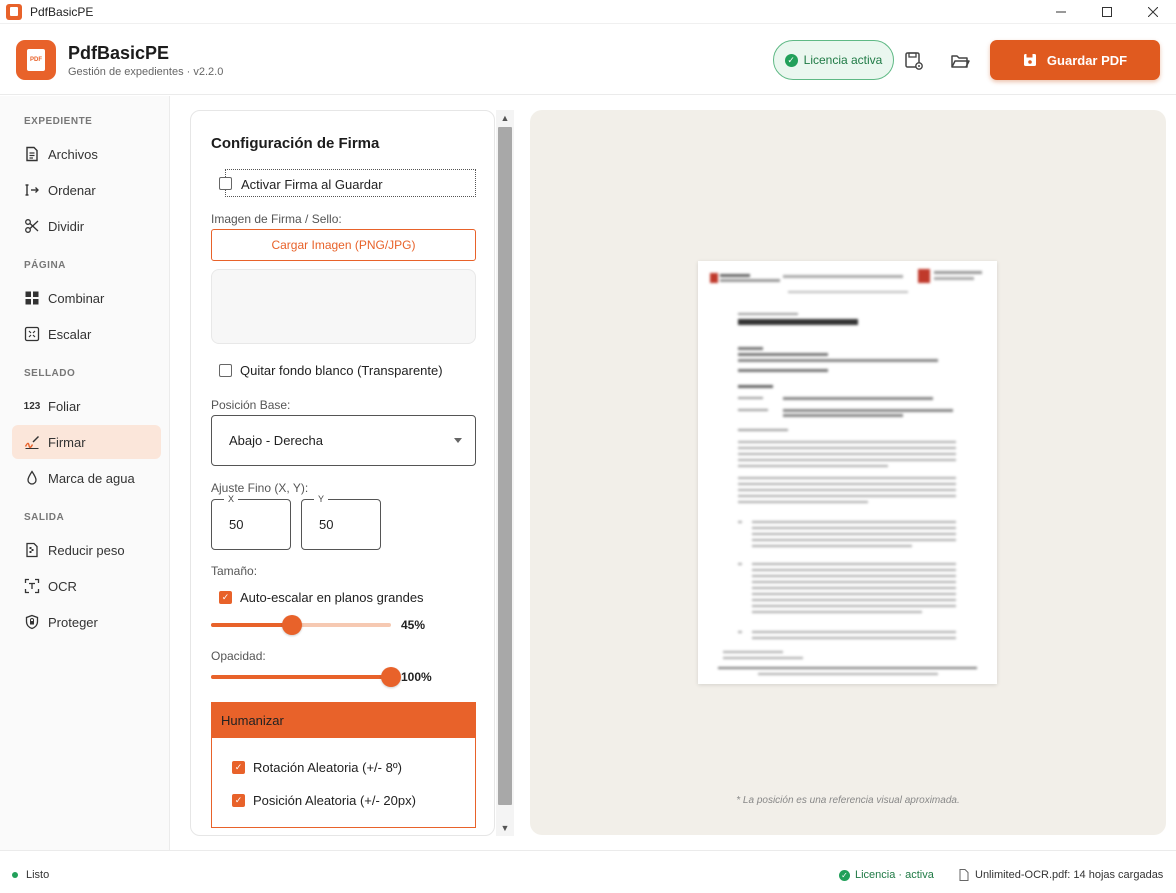 The width and height of the screenshot is (1176, 893). What do you see at coordinates (76, 298) in the screenshot?
I see `sidebar-item-label: Combinar` at bounding box center [76, 298].